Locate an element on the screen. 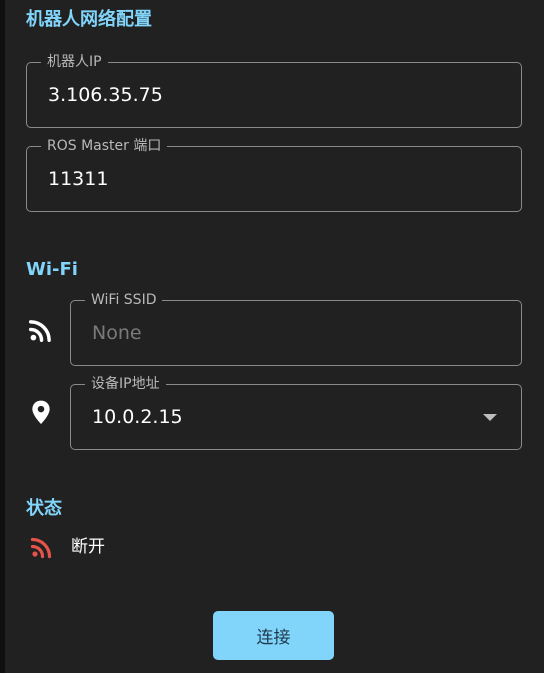 This screenshot has width=544, height=673. robot-network-title: 机器人网络配置 is located at coordinates (89, 19).